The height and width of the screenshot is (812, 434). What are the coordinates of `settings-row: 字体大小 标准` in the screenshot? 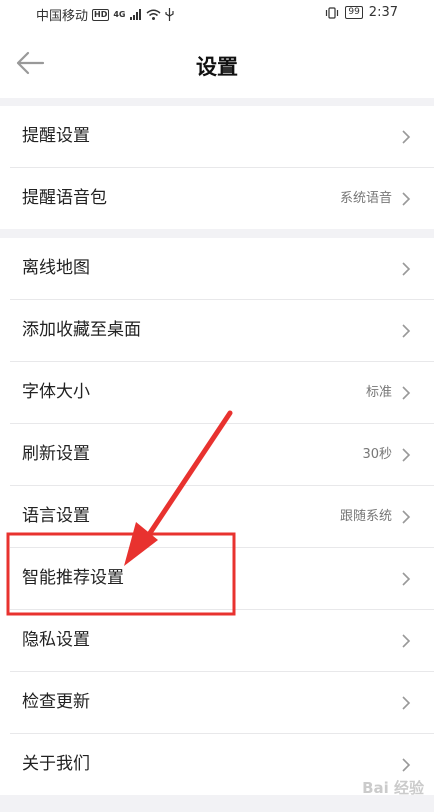 It's located at (222, 393).